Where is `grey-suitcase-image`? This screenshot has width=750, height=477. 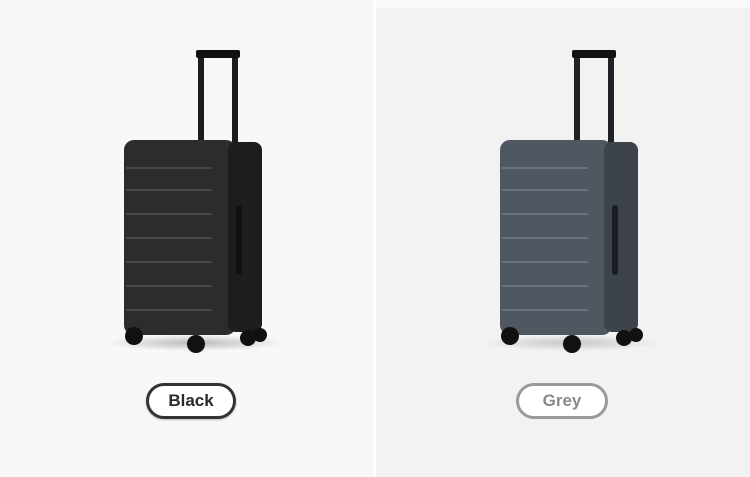 grey-suitcase-image is located at coordinates (568, 201).